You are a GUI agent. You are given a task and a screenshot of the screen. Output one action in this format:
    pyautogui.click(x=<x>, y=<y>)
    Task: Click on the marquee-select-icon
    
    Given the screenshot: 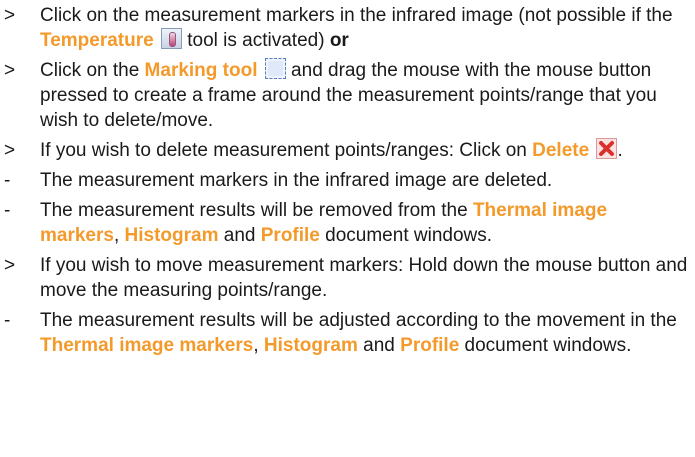 What is the action you would take?
    pyautogui.click(x=275, y=68)
    